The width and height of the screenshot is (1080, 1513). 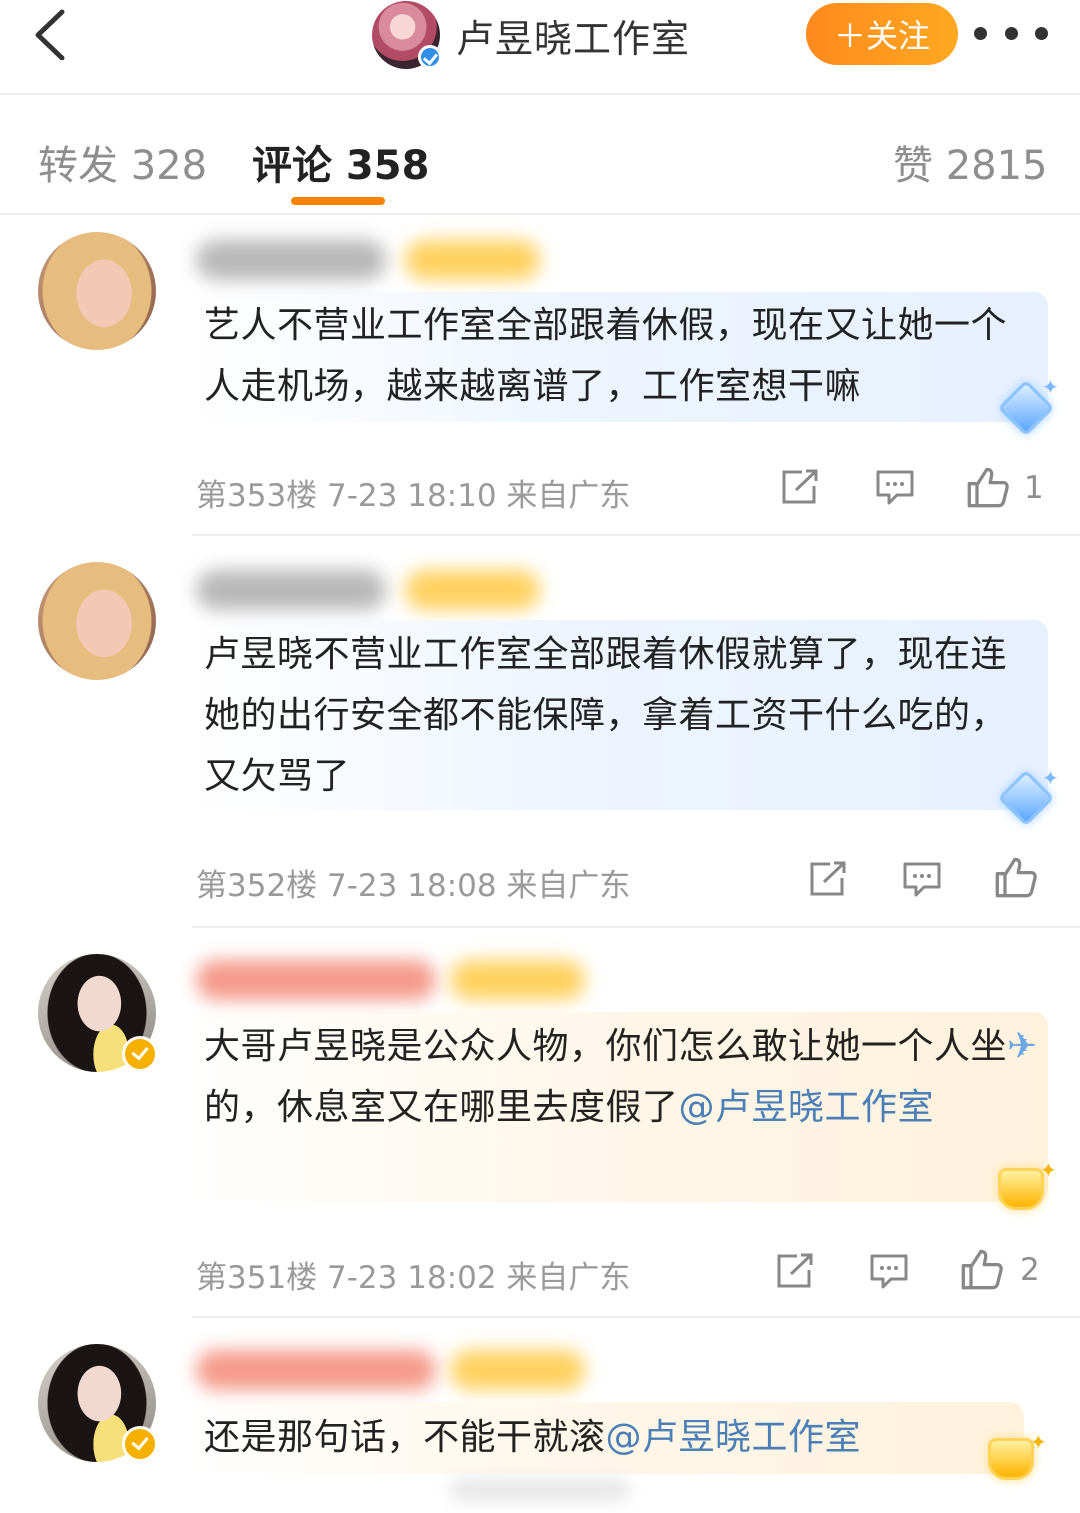 What do you see at coordinates (606, 1046) in the screenshot?
I see `comment-text-part: 大哥卢昱晓是公众人物，你们怎么敢让她一个人坐` at bounding box center [606, 1046].